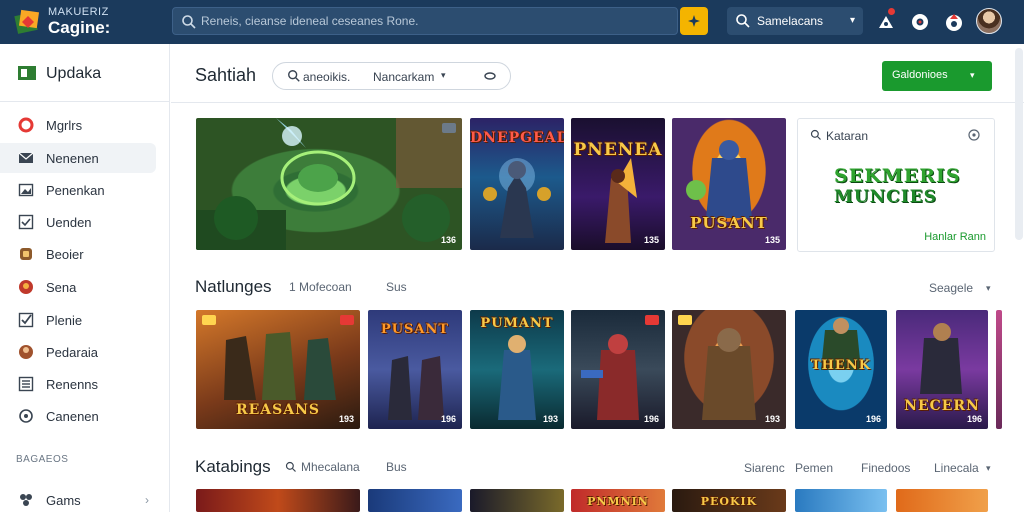  I want to click on game-tile: 193, so click(729, 369).